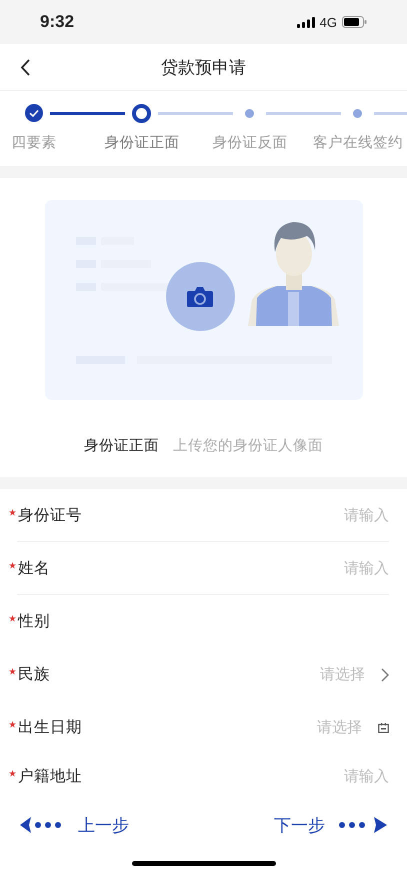 This screenshot has width=407, height=883. I want to click on network-label: 4G, so click(328, 22).